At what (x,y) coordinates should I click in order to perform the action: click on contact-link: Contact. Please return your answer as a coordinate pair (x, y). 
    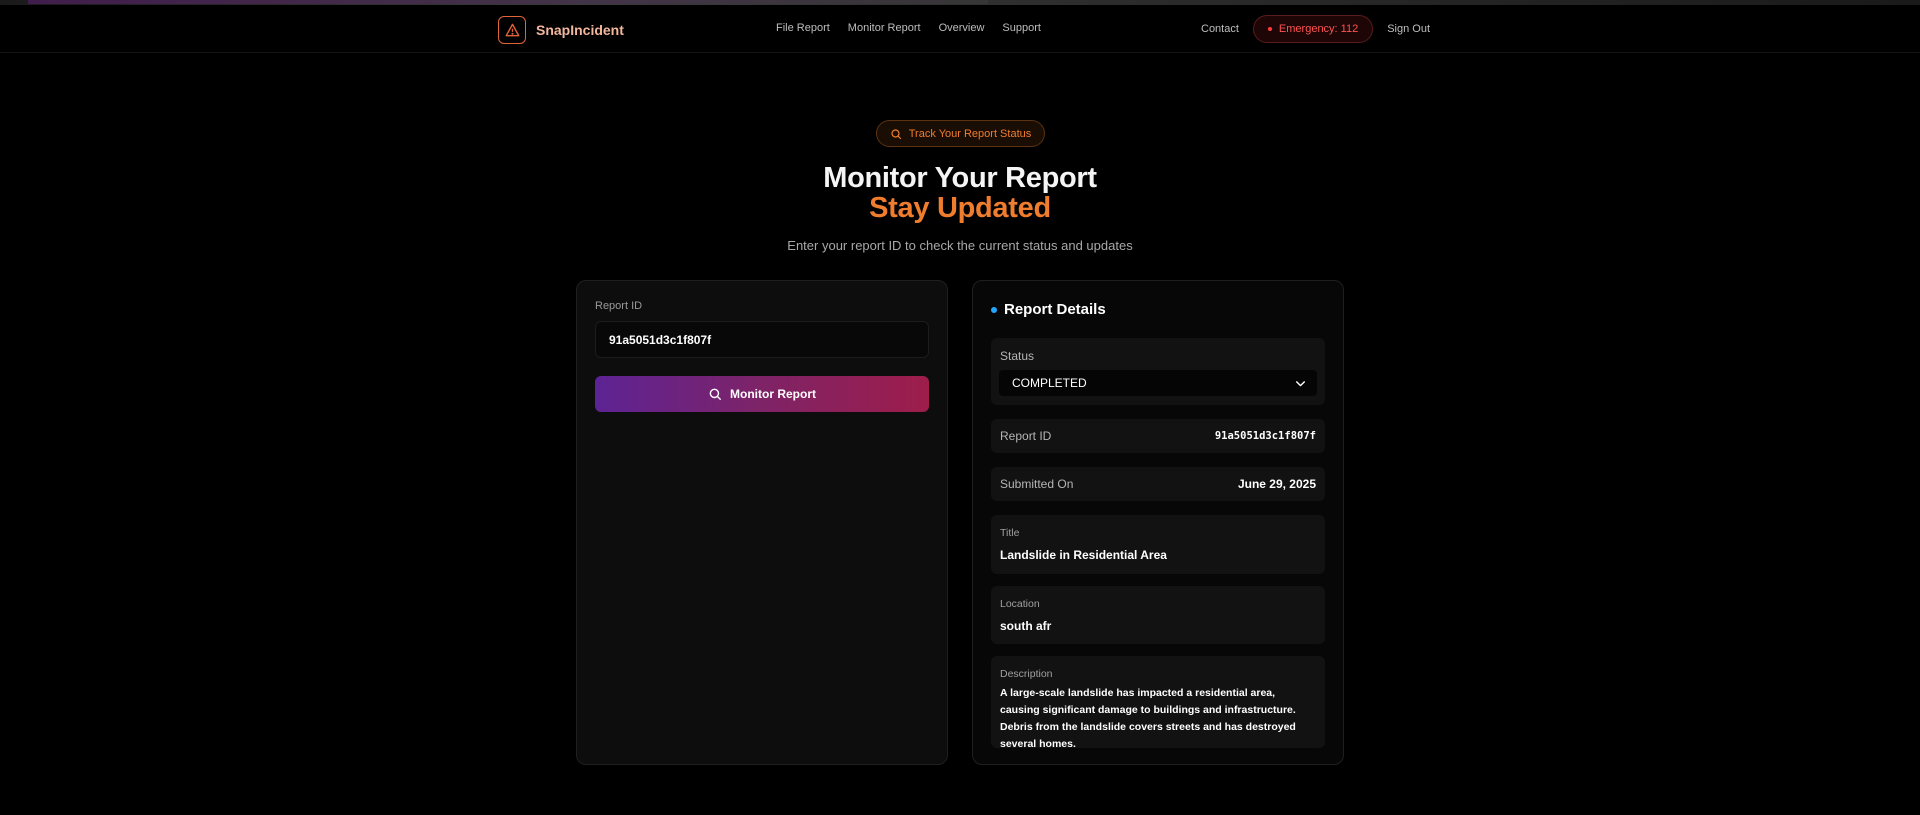
    Looking at the image, I should click on (1220, 29).